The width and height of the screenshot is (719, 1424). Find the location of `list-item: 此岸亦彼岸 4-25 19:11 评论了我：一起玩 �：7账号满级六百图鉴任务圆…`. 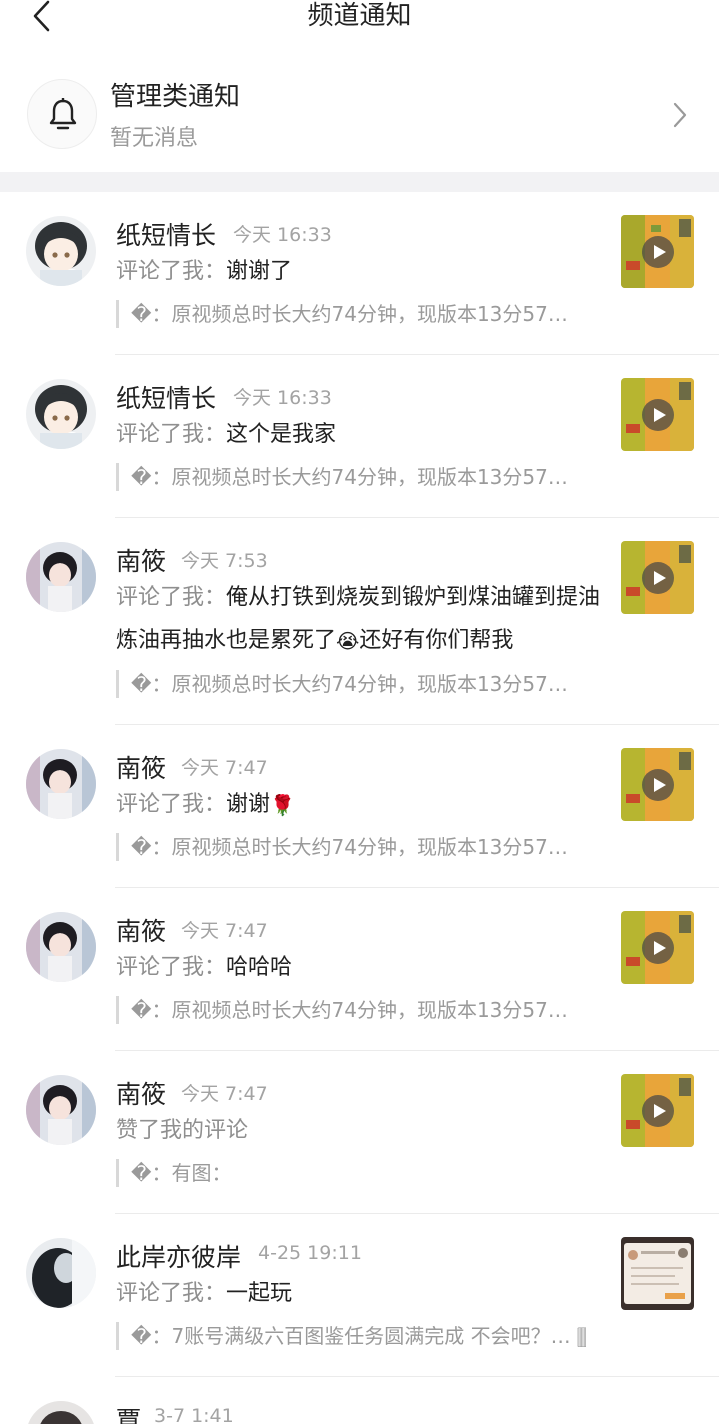

list-item: 此岸亦彼岸 4-25 19:11 评论了我：一起玩 �：7账号满级六百图鉴任务圆… is located at coordinates (359, 1295).